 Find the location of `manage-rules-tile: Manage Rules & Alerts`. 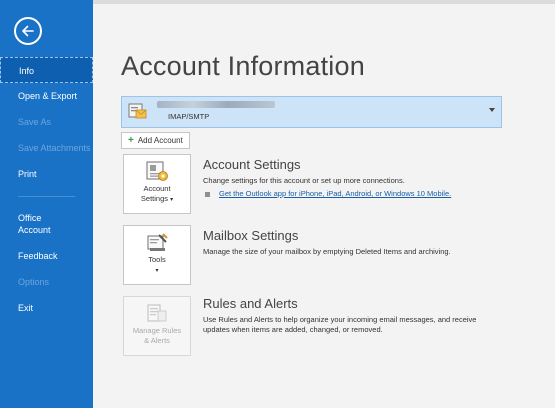

manage-rules-tile: Manage Rules & Alerts is located at coordinates (157, 326).